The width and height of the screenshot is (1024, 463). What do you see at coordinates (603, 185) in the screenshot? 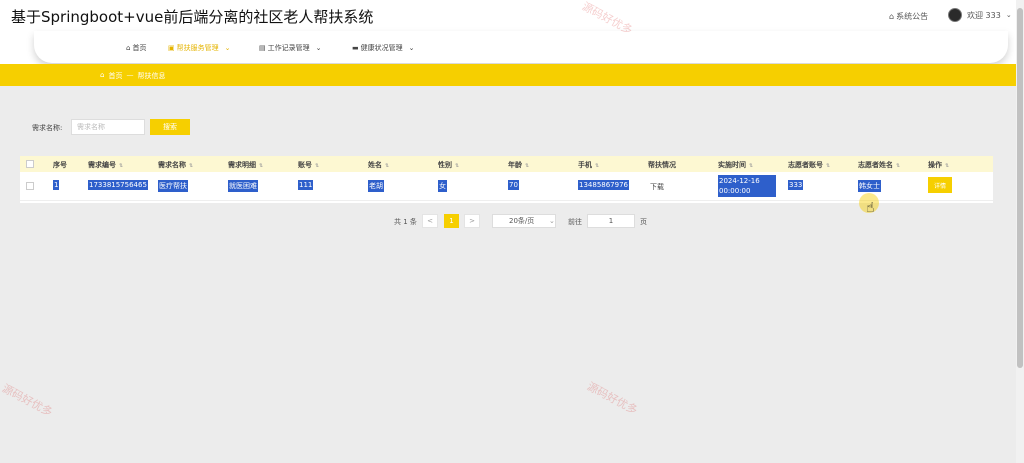
I see `cell-phone: 13485867976` at bounding box center [603, 185].